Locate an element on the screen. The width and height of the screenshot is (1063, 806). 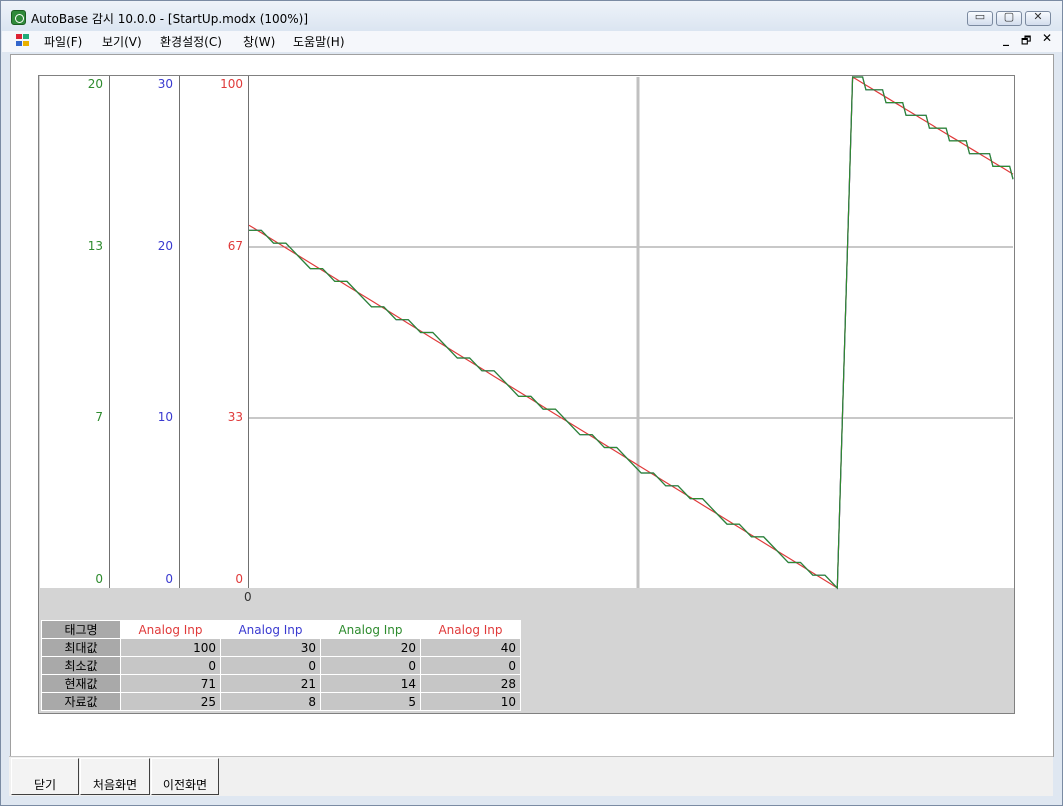
table-row: 현재값 71 21 14 28 is located at coordinates (281, 683).